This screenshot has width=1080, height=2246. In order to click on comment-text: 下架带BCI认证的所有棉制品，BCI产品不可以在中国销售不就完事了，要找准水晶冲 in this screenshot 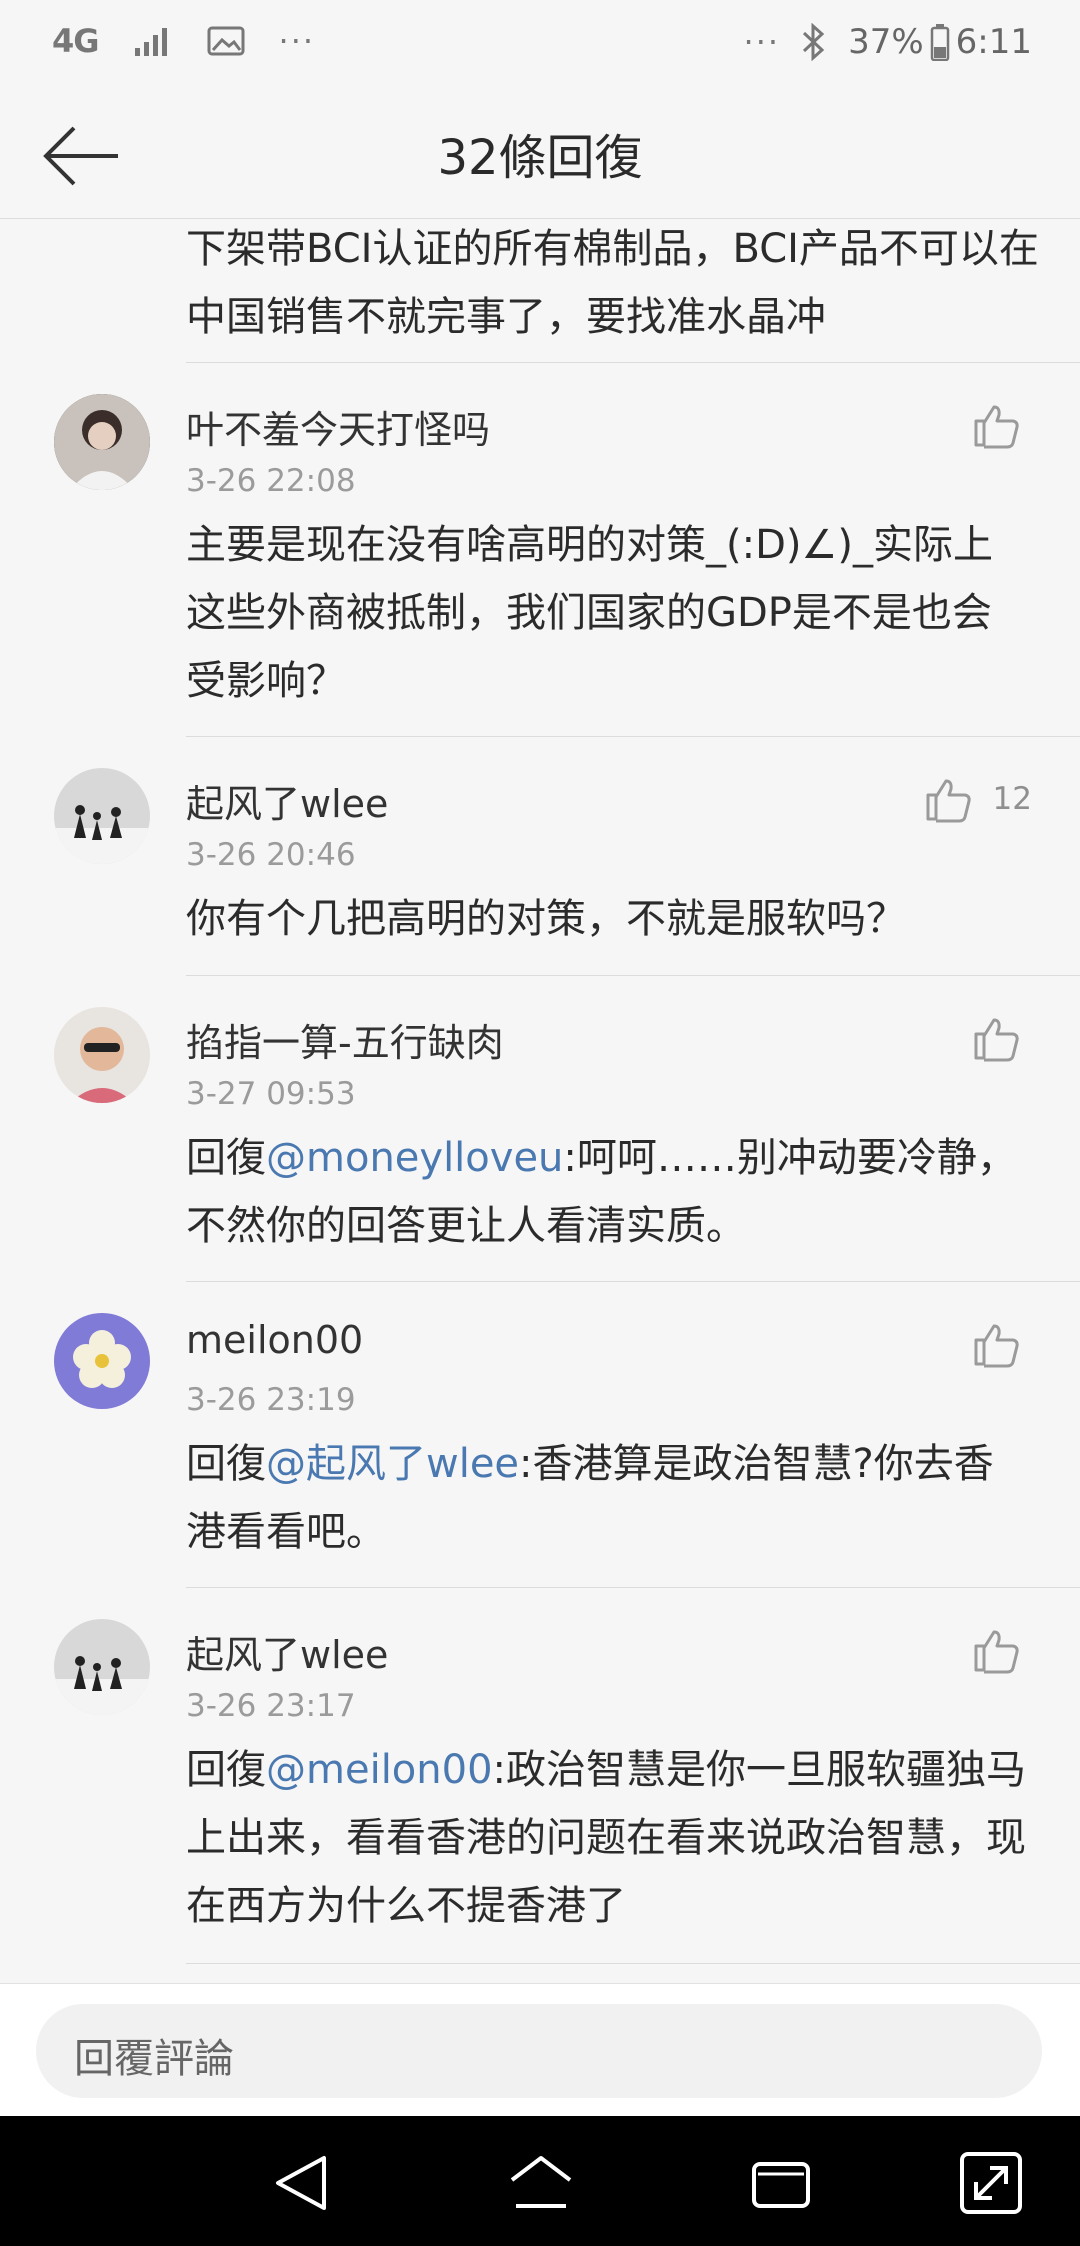, I will do `click(612, 283)`.